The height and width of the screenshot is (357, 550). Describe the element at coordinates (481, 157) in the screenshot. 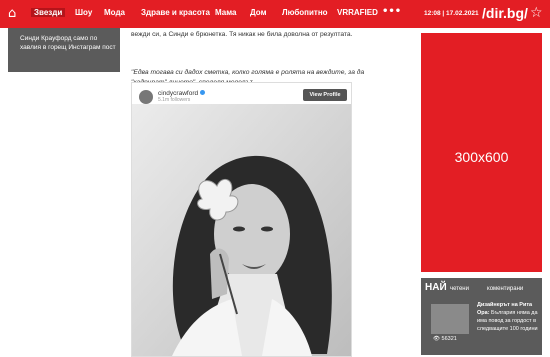

I see `ad-size-label: 300x600` at that location.